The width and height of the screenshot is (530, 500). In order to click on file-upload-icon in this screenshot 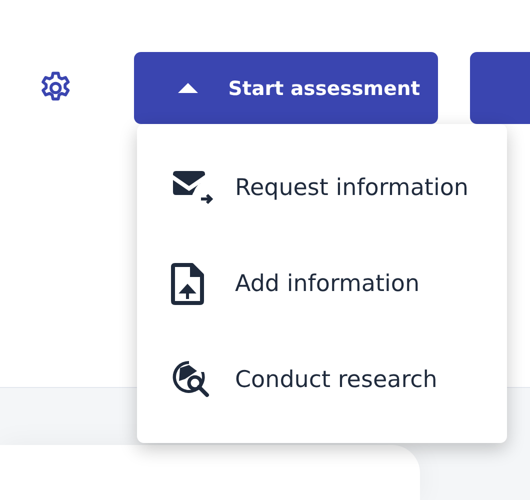, I will do `click(188, 284)`.